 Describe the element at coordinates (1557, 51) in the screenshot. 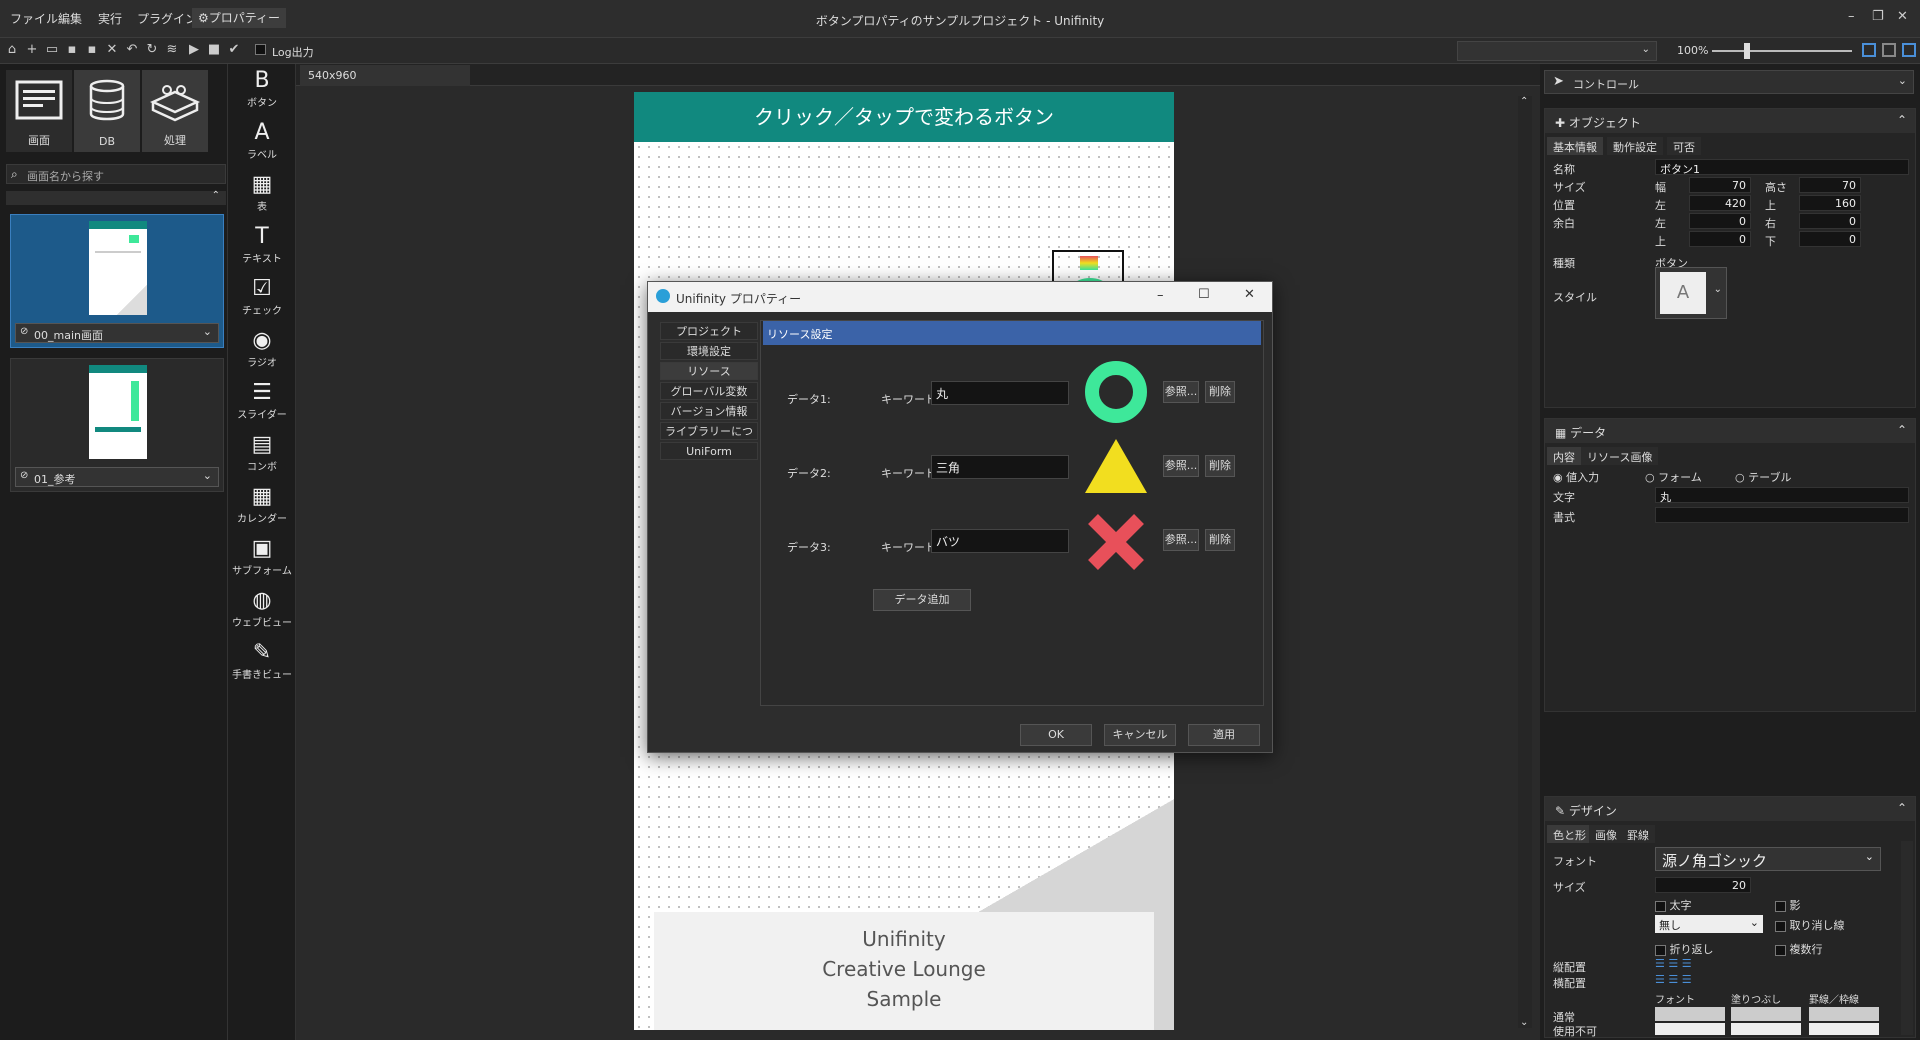

I see `device-select: ⌄` at that location.